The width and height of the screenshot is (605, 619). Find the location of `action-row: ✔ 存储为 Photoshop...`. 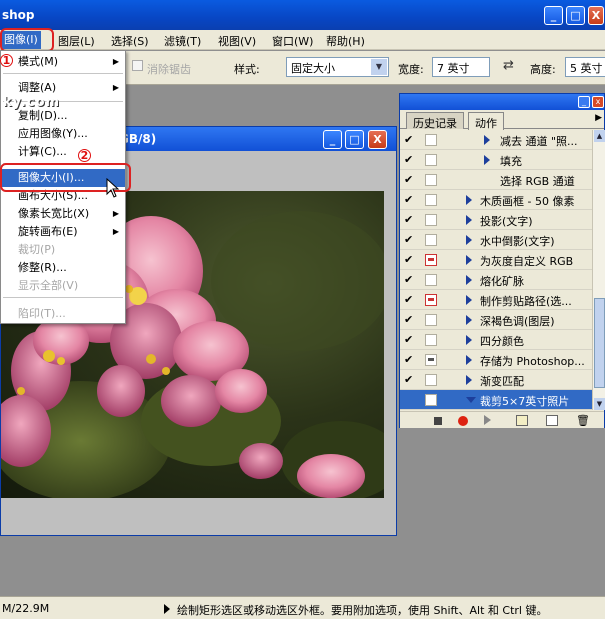

action-row: ✔ 存储为 Photoshop... is located at coordinates (496, 360).